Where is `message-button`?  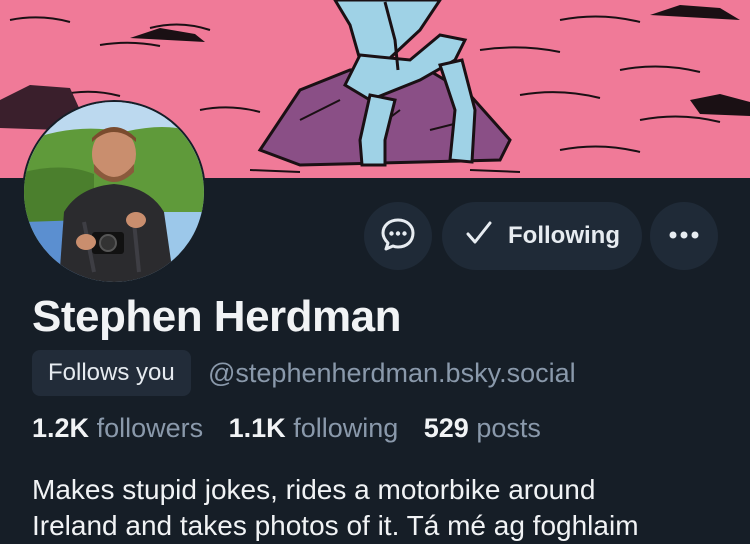
message-button is located at coordinates (398, 236).